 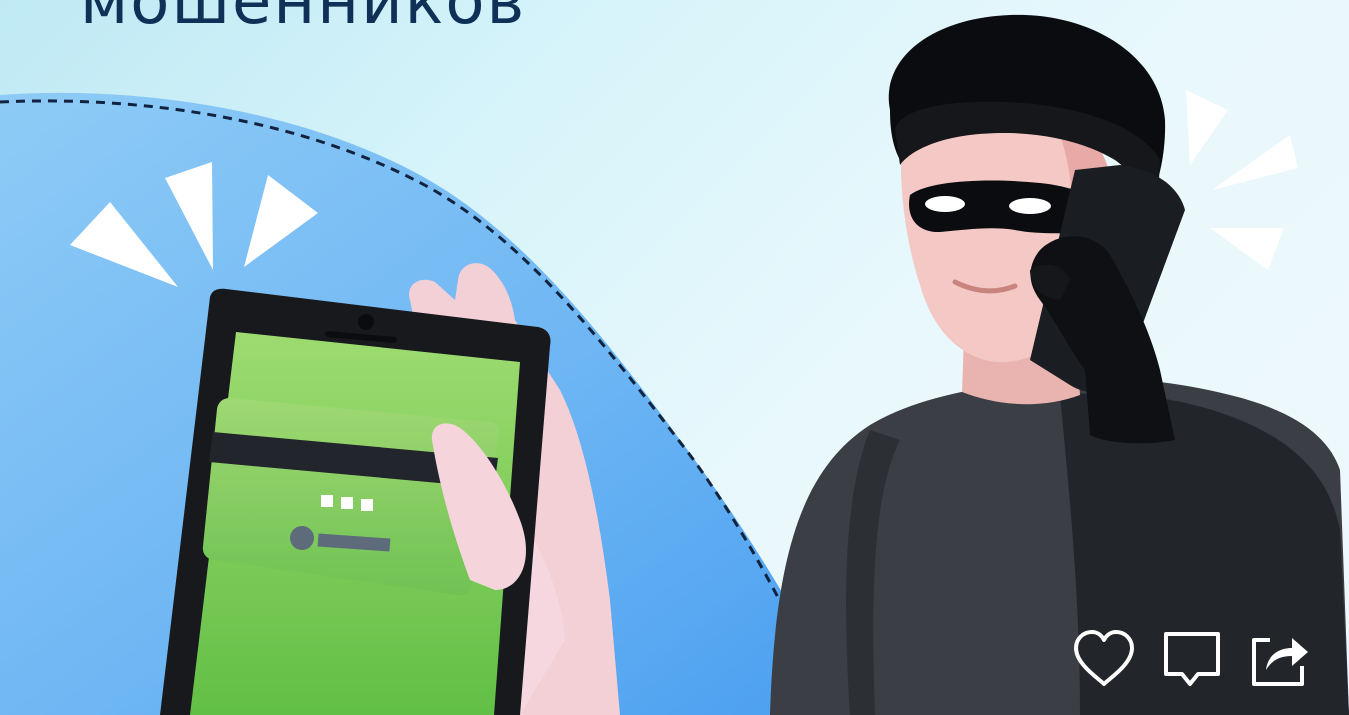 I want to click on comment-button, so click(x=1192, y=658).